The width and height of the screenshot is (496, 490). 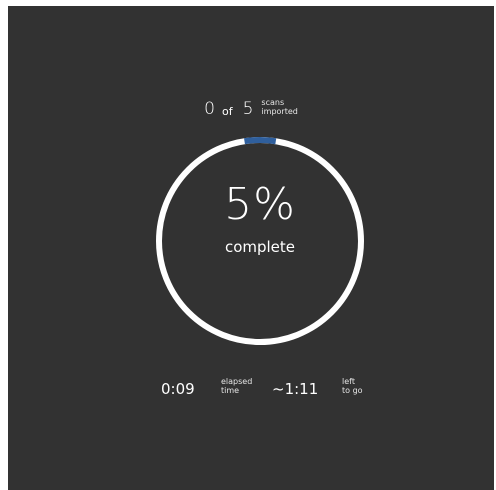 I want to click on percent-complete: 5%, so click(x=260, y=204).